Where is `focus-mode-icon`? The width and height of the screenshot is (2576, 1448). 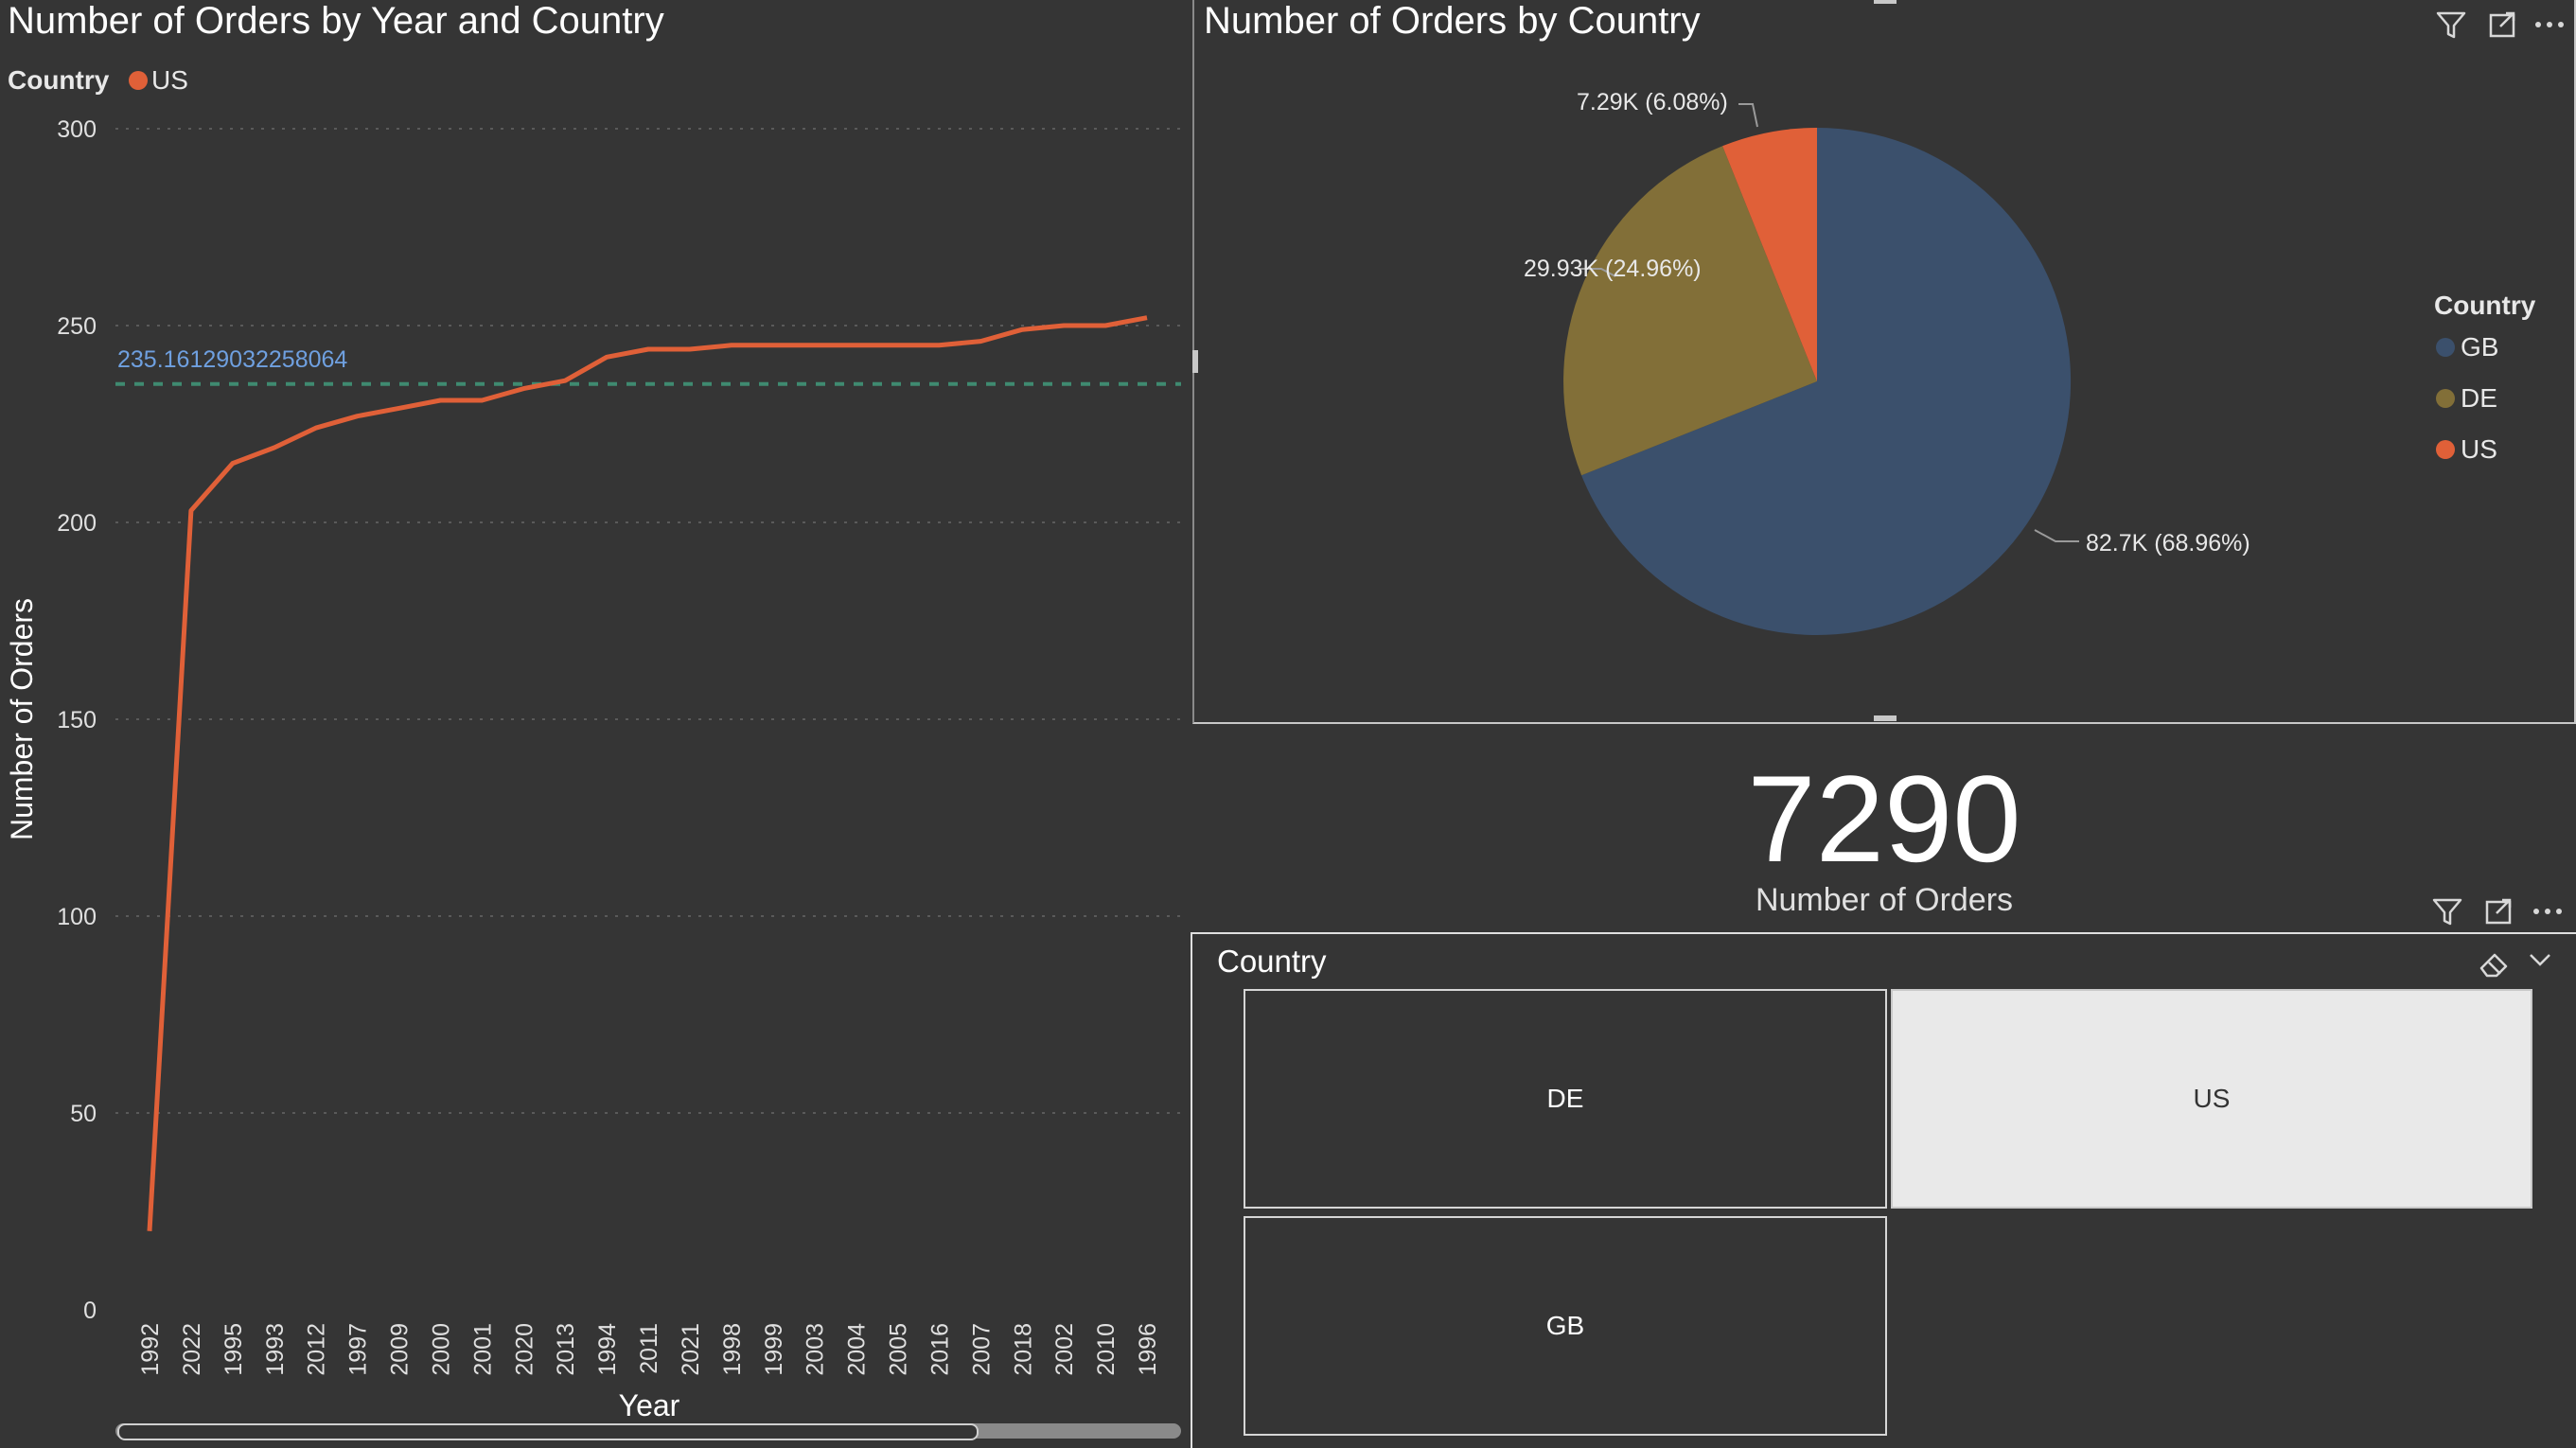 focus-mode-icon is located at coordinates (2498, 911).